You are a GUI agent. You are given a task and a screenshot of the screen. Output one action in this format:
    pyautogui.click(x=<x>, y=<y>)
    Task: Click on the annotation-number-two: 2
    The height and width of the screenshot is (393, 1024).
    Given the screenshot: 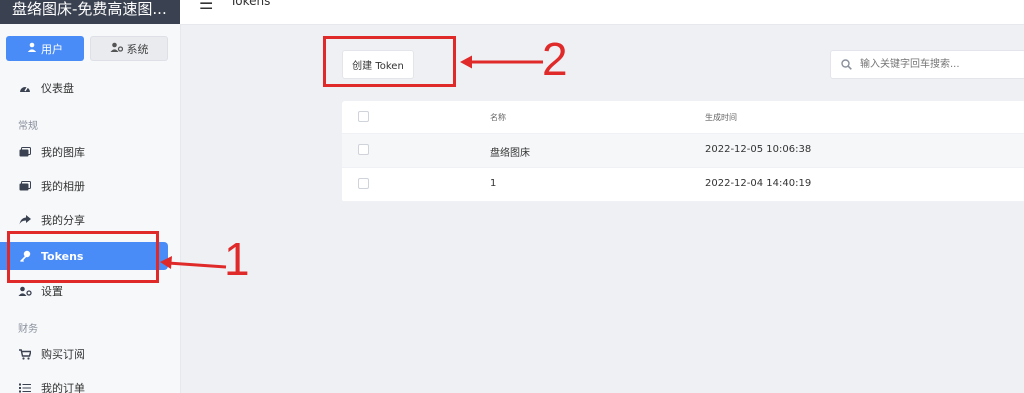 What is the action you would take?
    pyautogui.click(x=555, y=59)
    